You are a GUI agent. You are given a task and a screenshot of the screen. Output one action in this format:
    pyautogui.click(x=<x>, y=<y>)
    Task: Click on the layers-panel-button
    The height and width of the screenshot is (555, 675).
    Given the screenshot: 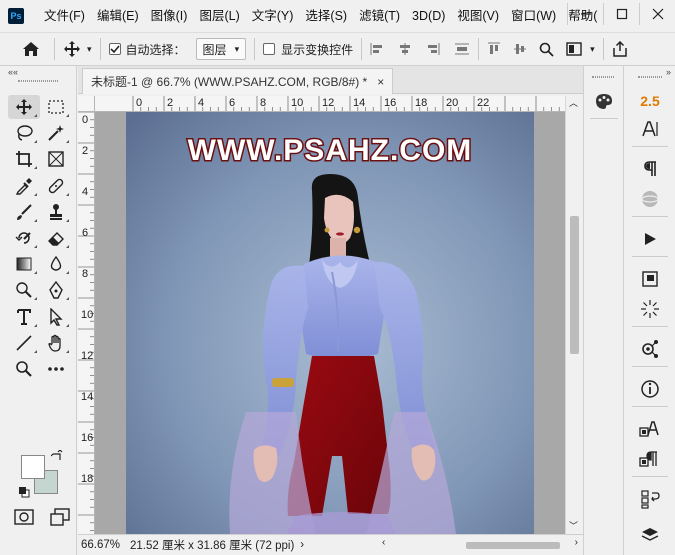 What is the action you would take?
    pyautogui.click(x=650, y=535)
    